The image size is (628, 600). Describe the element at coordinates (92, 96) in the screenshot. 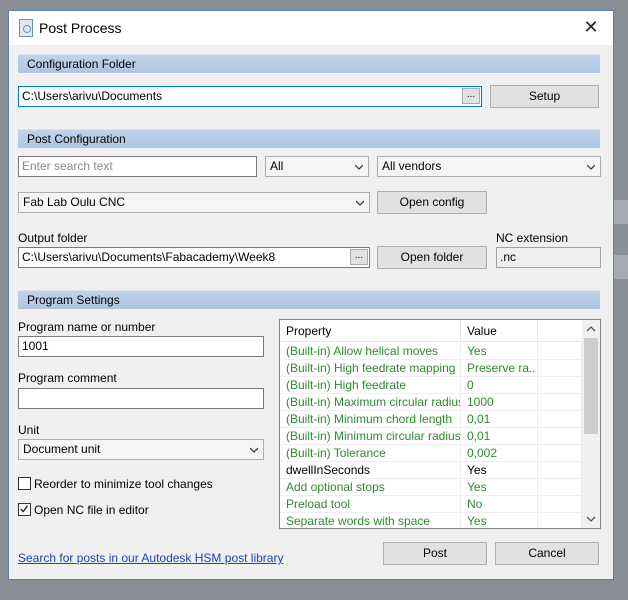

I see `config-folder-path: C:\Users\arivu\Documents` at that location.